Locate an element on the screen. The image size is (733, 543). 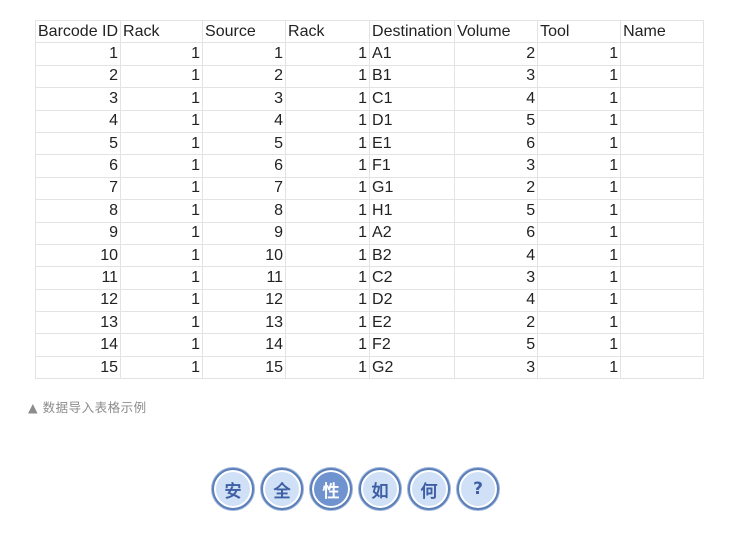
badge-circle: ? is located at coordinates (478, 489).